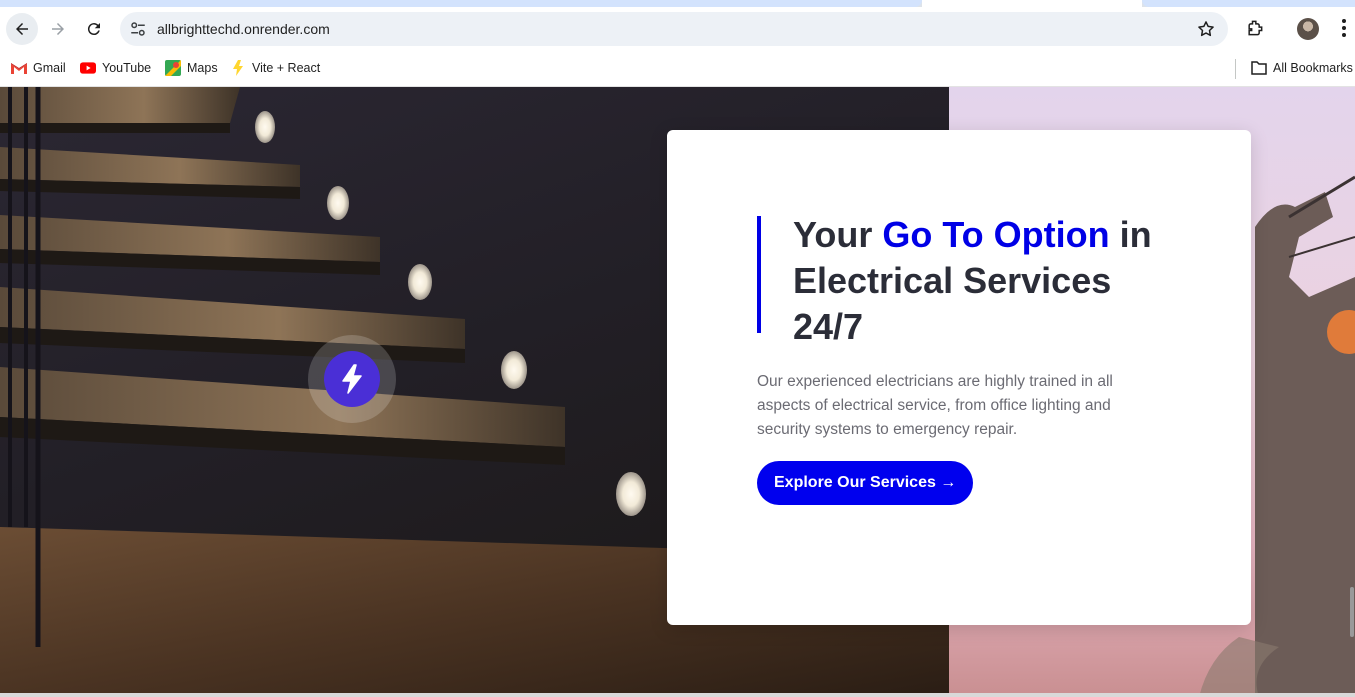  What do you see at coordinates (838, 234) in the screenshot?
I see `headline-prefix: Your` at bounding box center [838, 234].